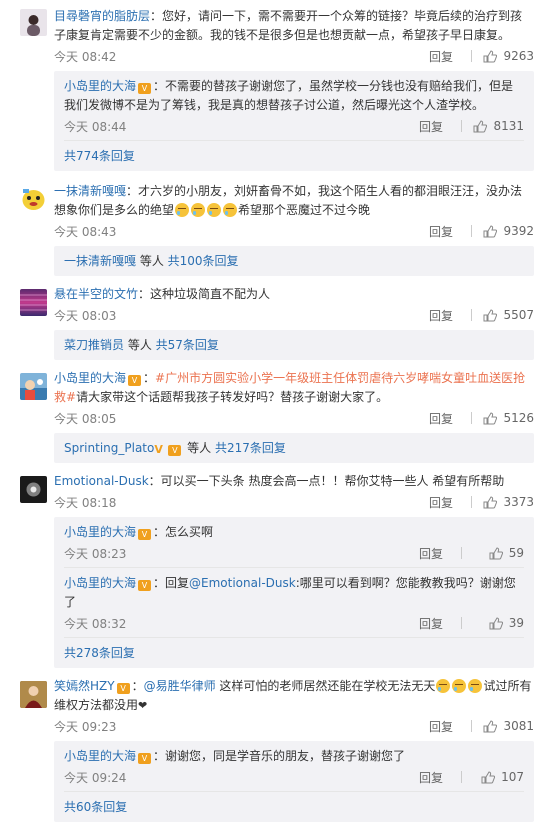 The height and width of the screenshot is (822, 547). Describe the element at coordinates (508, 502) in the screenshot. I see `like-button: 3373` at that location.